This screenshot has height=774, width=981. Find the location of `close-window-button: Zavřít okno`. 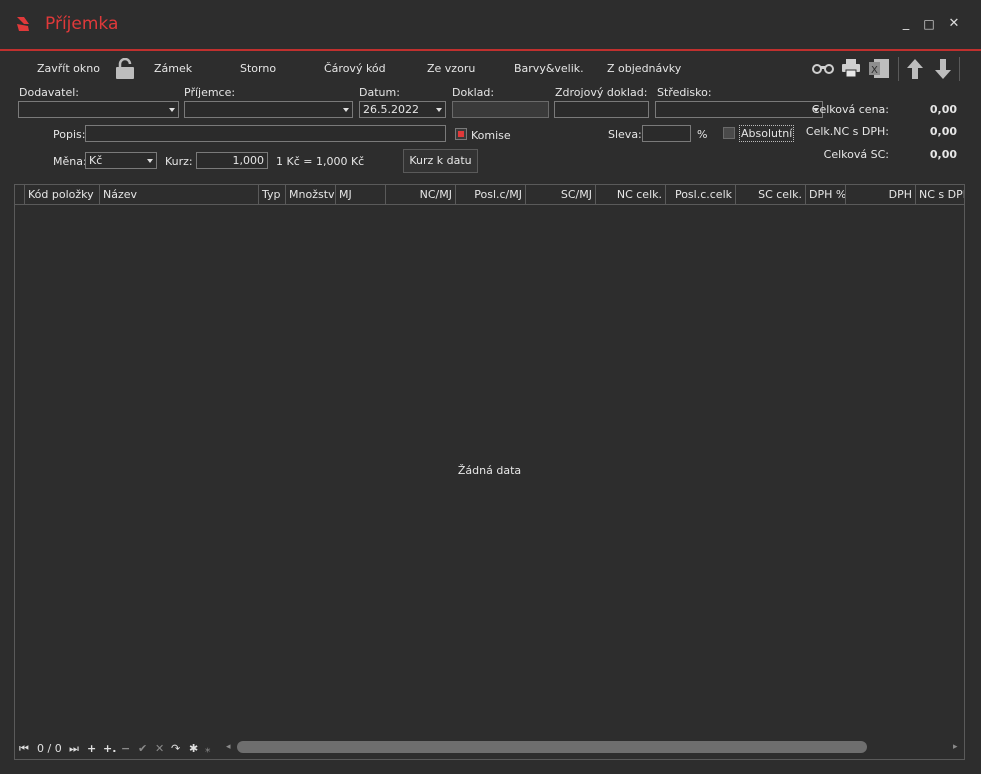

close-window-button: Zavřít okno is located at coordinates (68, 68).